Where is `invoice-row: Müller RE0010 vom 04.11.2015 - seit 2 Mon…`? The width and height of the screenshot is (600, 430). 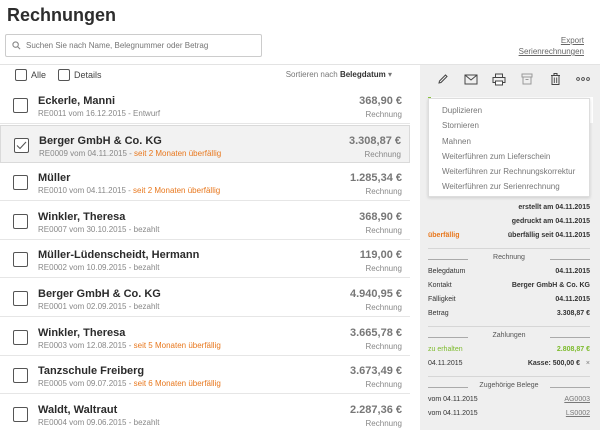 invoice-row: Müller RE0010 vom 04.11.2015 - seit 2 Mon… is located at coordinates (205, 182).